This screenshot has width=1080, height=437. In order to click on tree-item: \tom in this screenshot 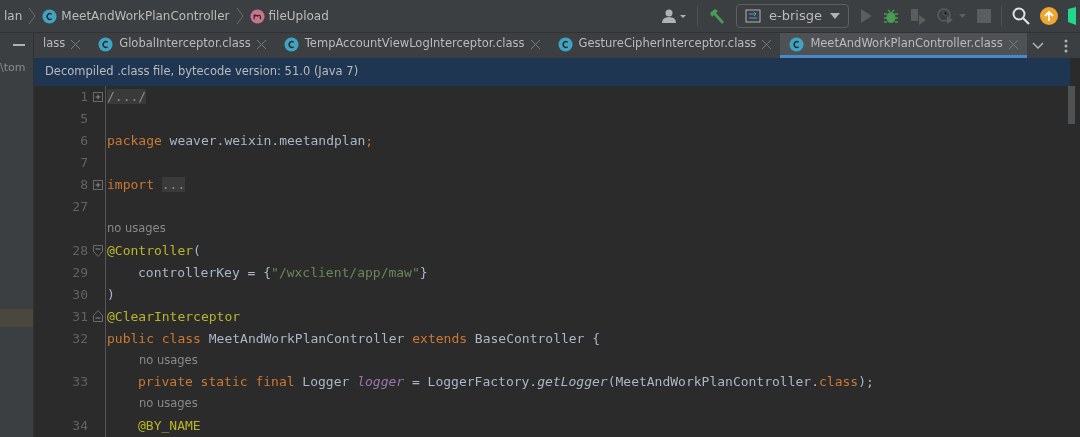, I will do `click(13, 68)`.